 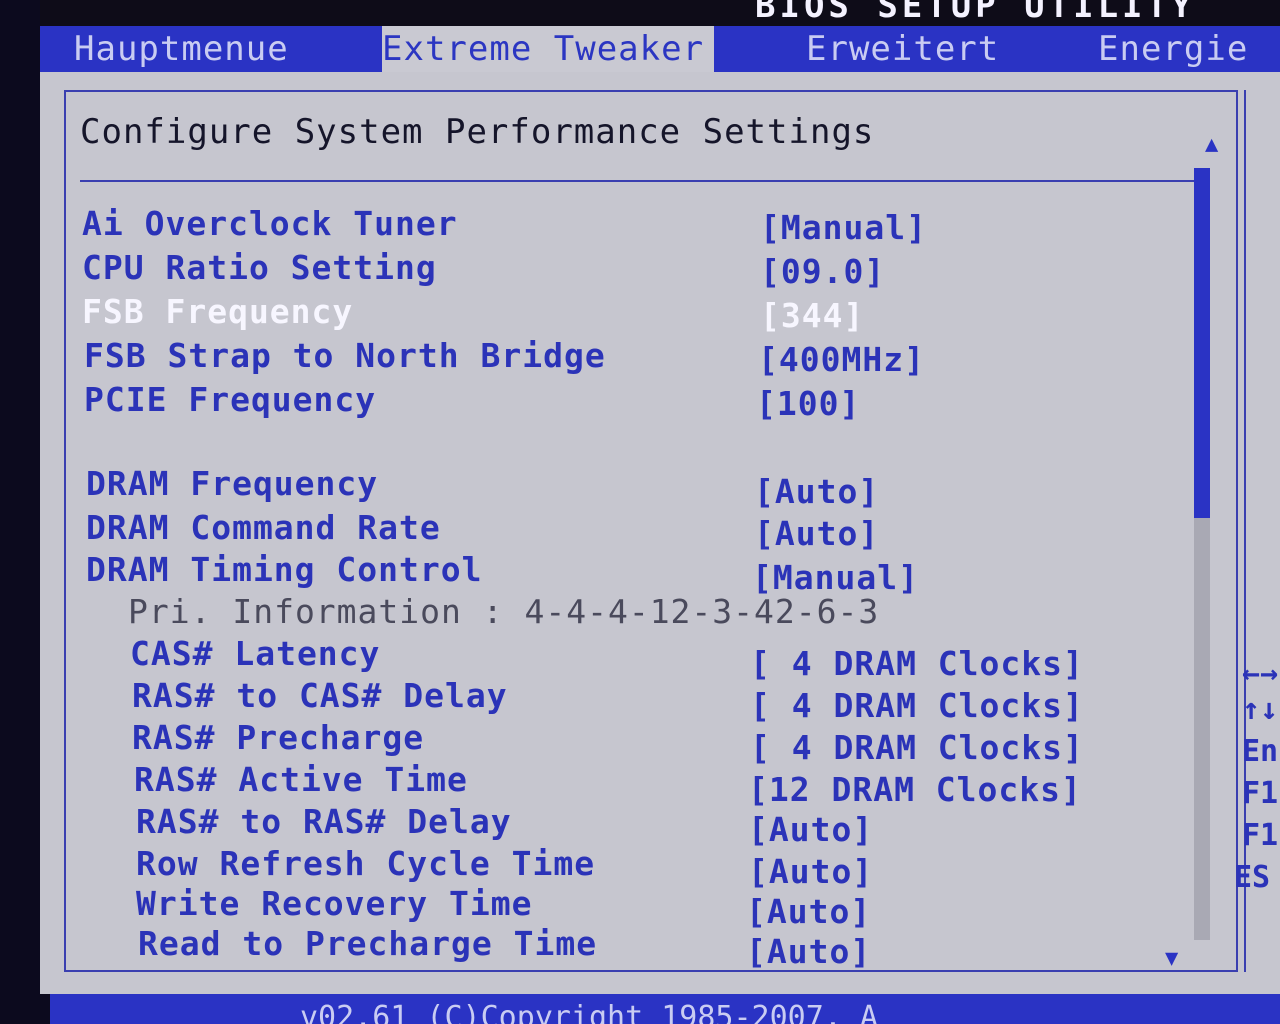 What do you see at coordinates (975, 13) in the screenshot?
I see `window-title: BIOS SETUP UTILITY` at bounding box center [975, 13].